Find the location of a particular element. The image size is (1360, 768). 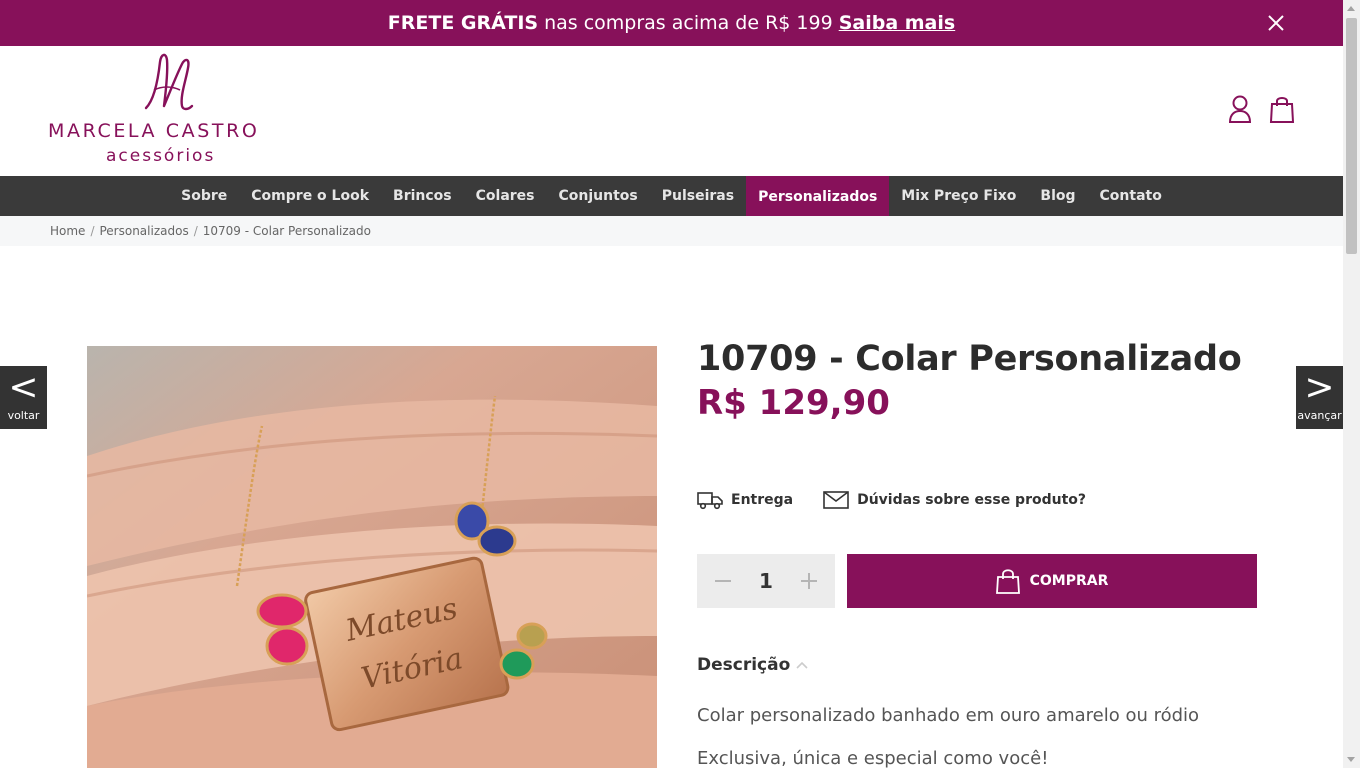

breadcrumb-current: 10709 - Colar Personalizado is located at coordinates (286, 231).